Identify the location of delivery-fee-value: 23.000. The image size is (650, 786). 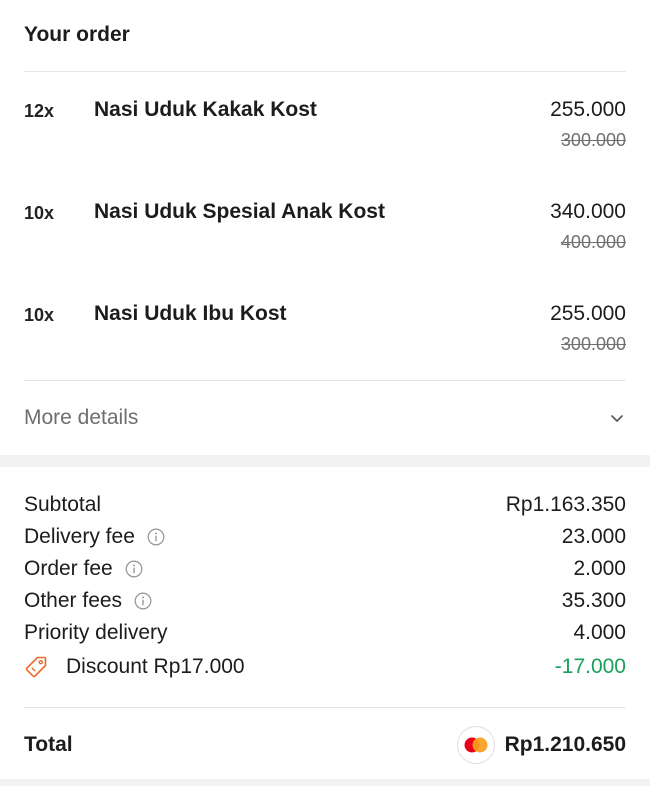
(593, 536).